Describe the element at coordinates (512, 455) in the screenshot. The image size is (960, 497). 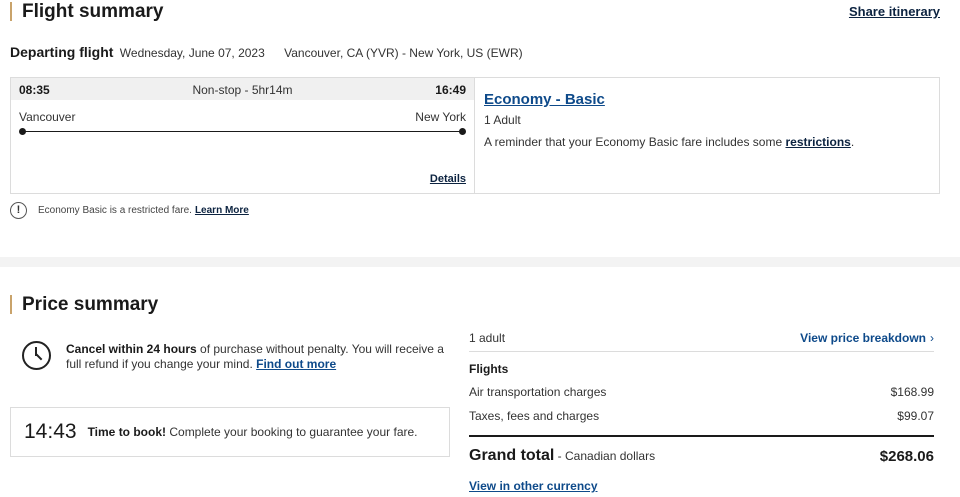
I see `grand-total-text: Grand total` at that location.